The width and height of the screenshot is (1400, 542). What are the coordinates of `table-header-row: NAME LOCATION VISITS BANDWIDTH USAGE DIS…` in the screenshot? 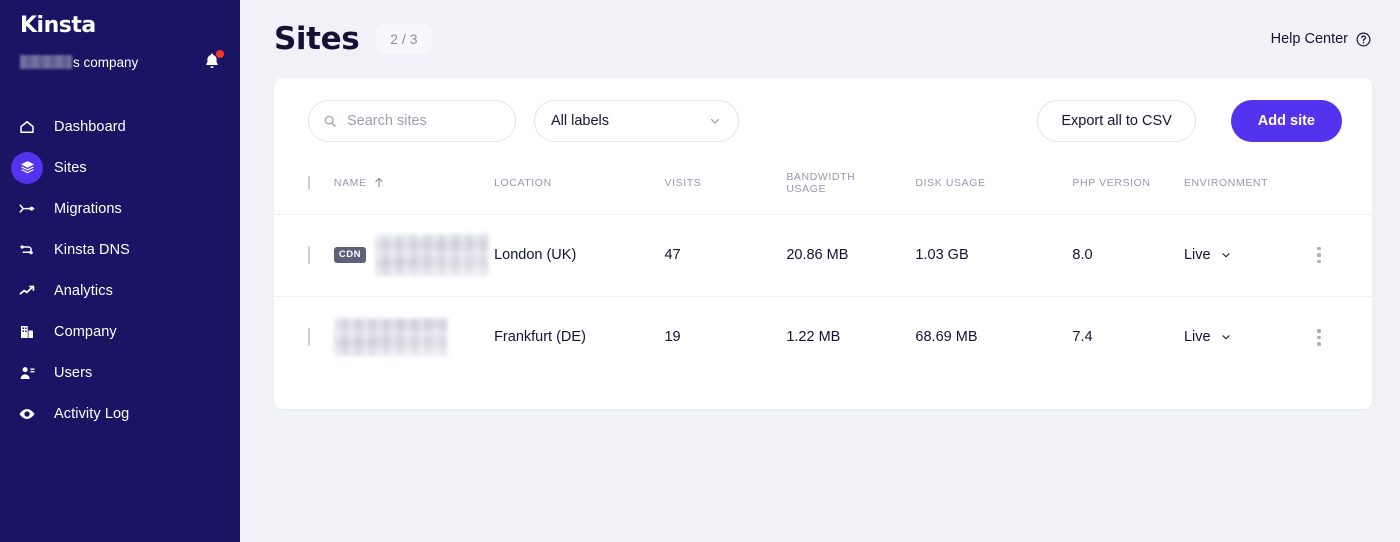 It's located at (823, 188).